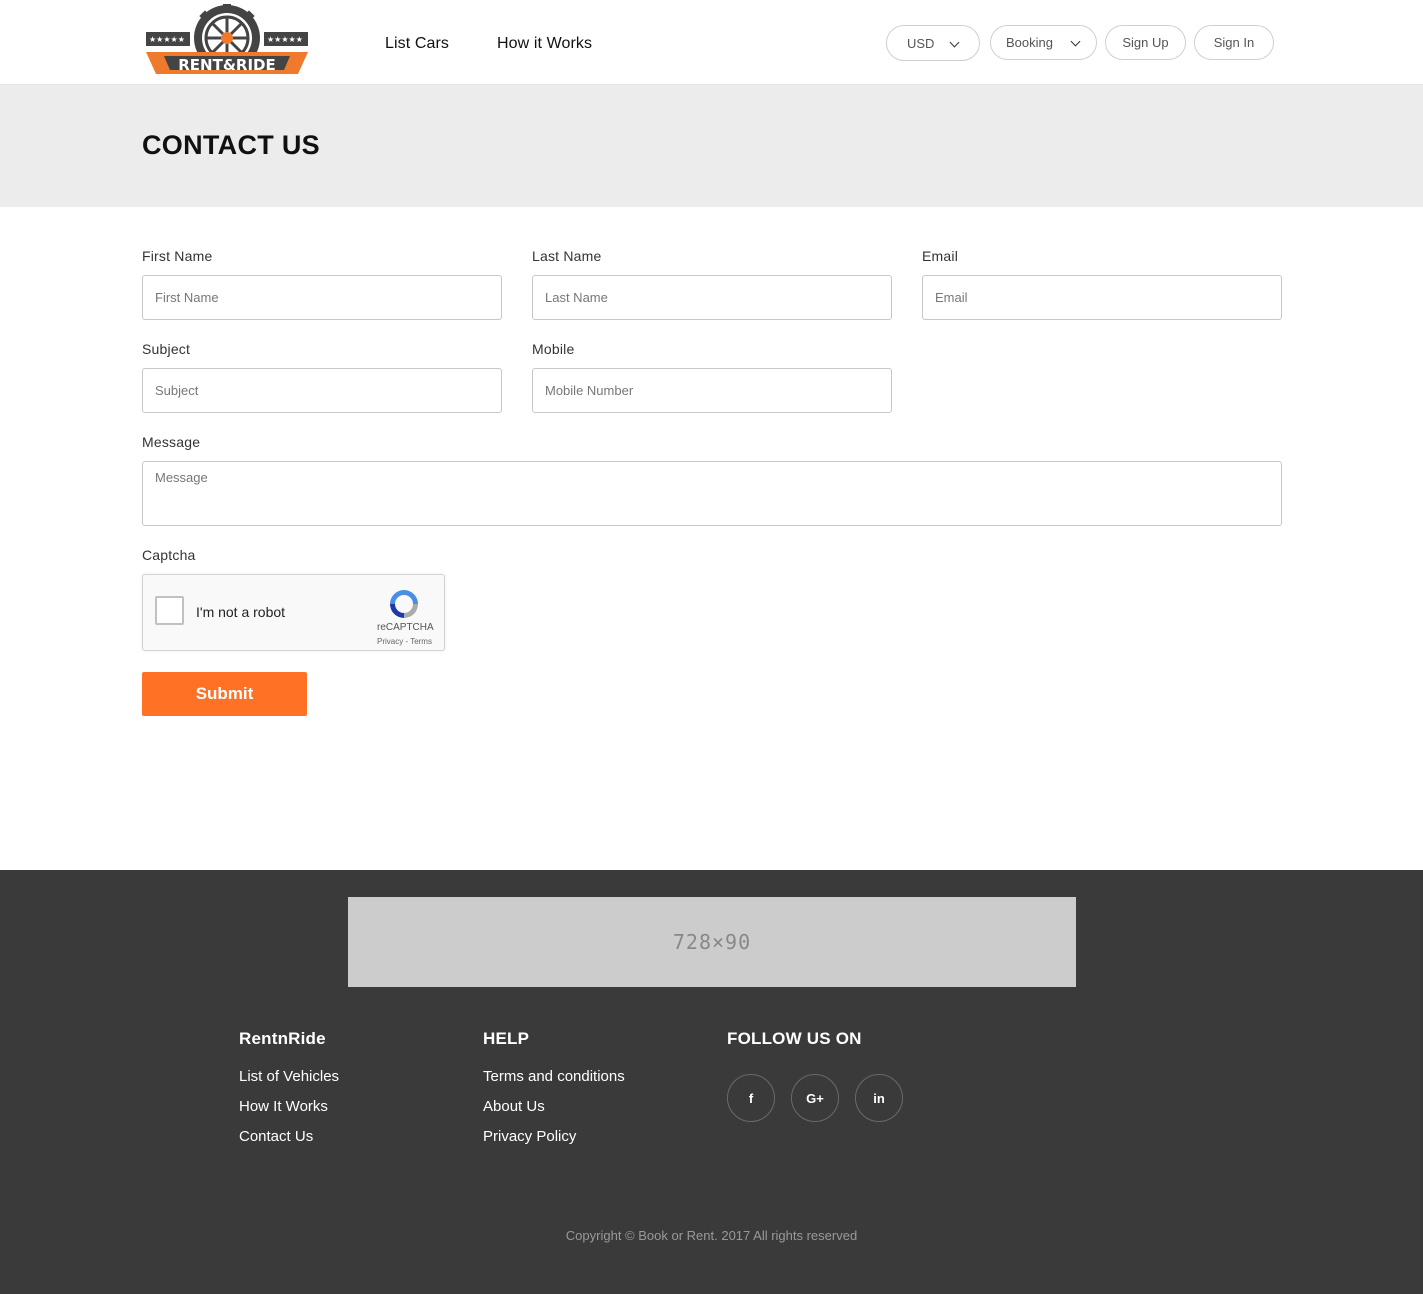 The image size is (1423, 1294). I want to click on sign-in-button: Sign In, so click(1234, 42).